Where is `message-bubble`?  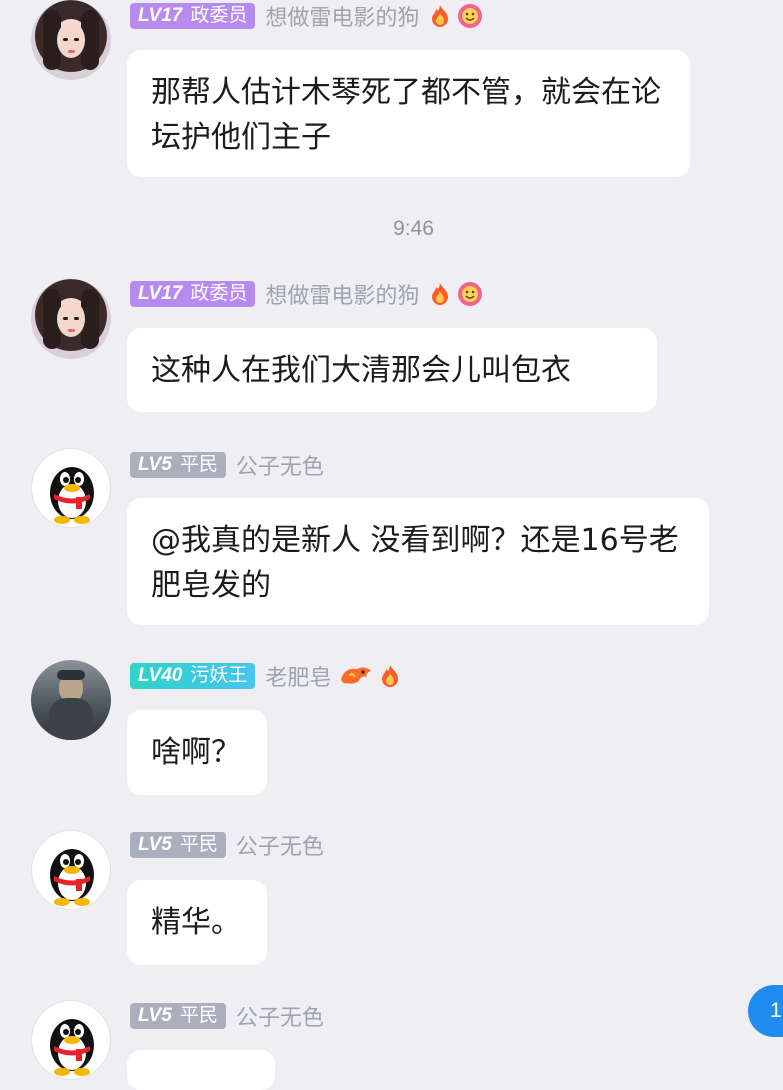
message-bubble is located at coordinates (201, 1070).